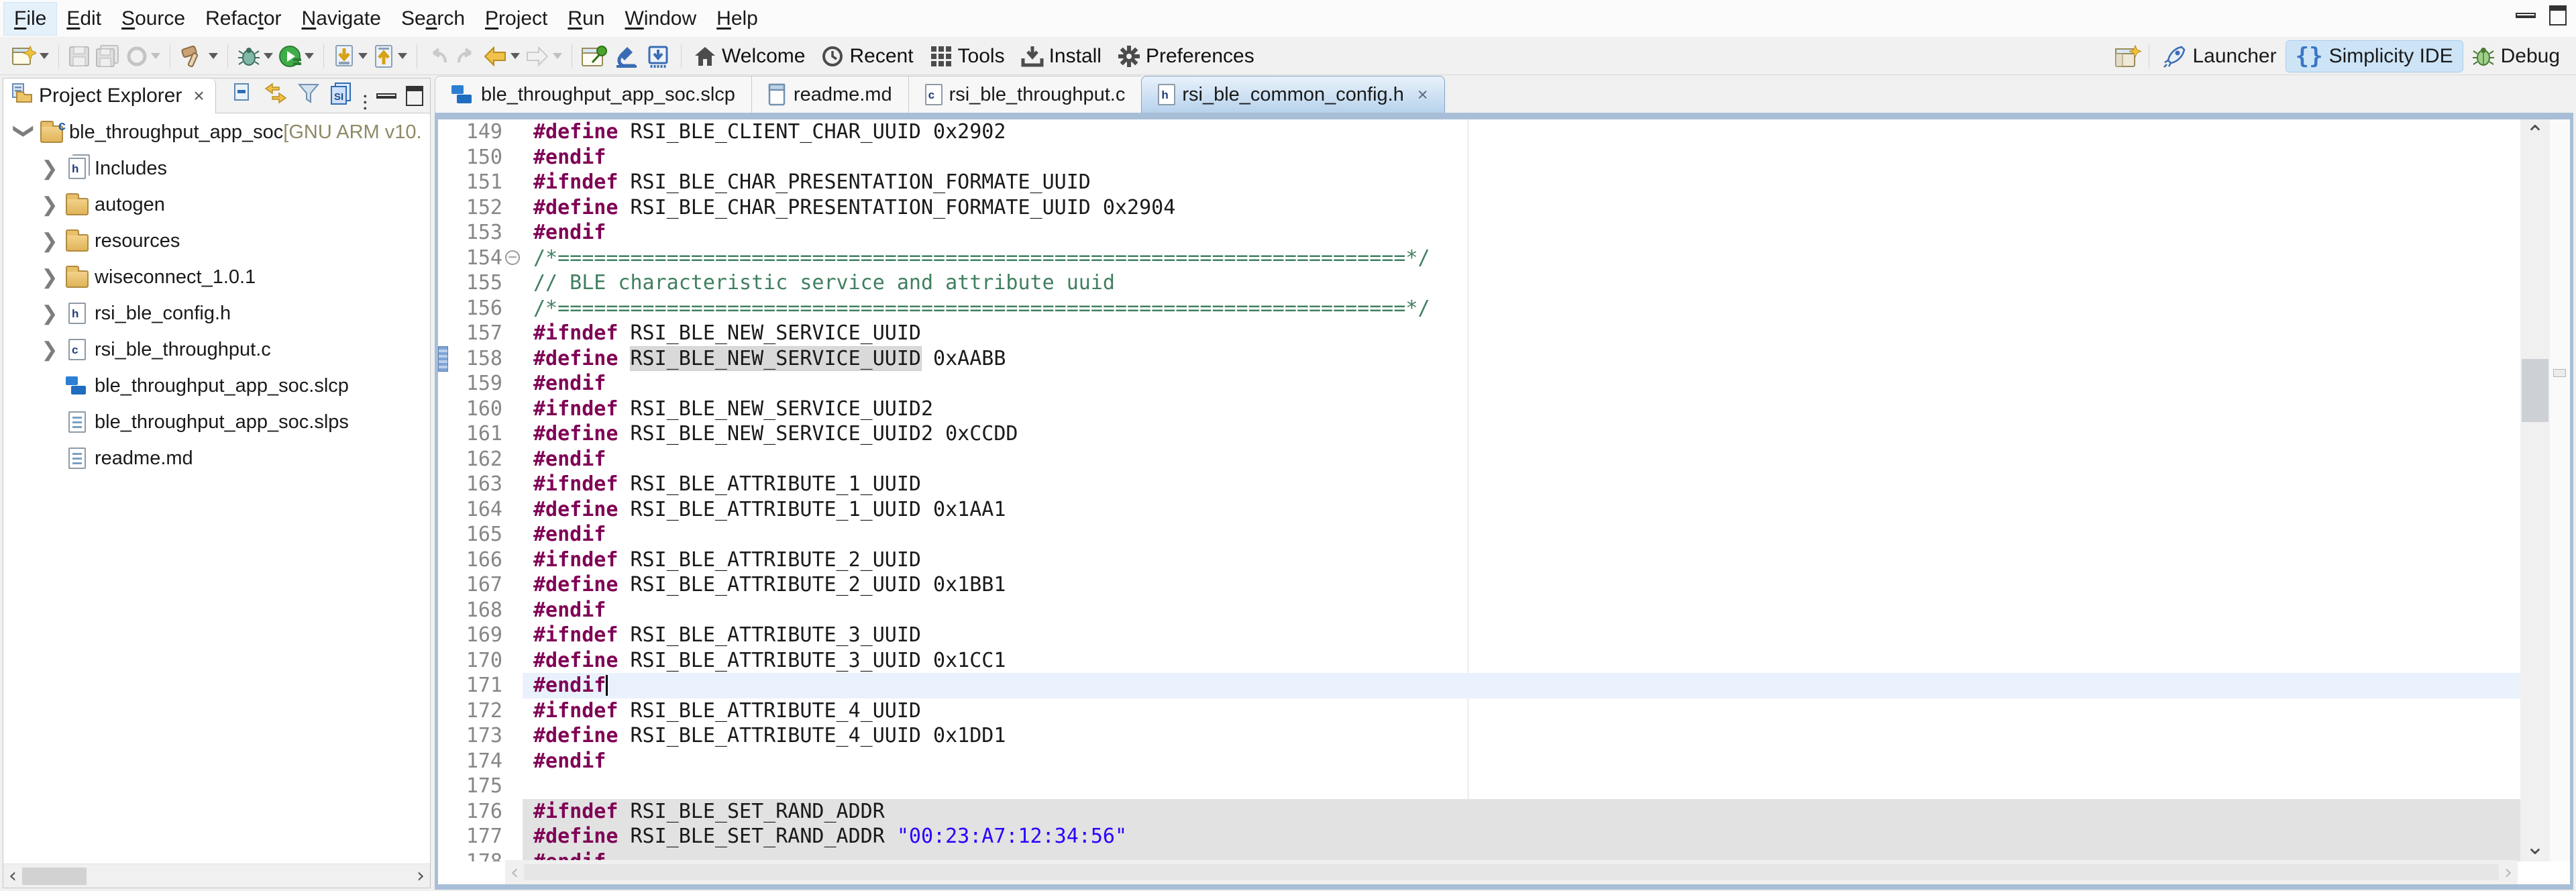 The width and height of the screenshot is (2576, 891). What do you see at coordinates (2128, 56) in the screenshot?
I see `open-perspective-button` at bounding box center [2128, 56].